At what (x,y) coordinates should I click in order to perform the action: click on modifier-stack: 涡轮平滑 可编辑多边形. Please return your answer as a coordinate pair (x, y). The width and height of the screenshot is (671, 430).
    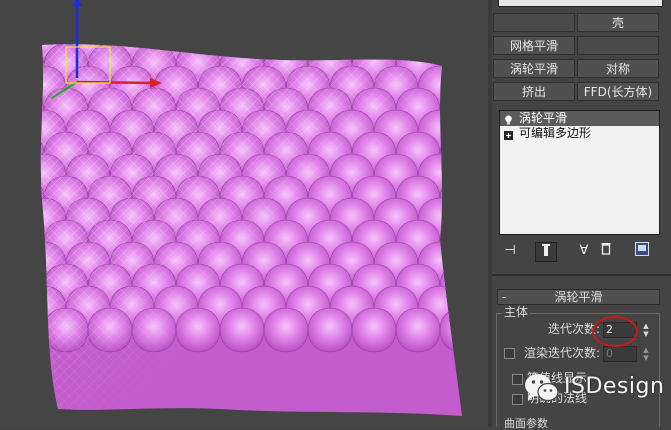
    Looking at the image, I should click on (579, 172).